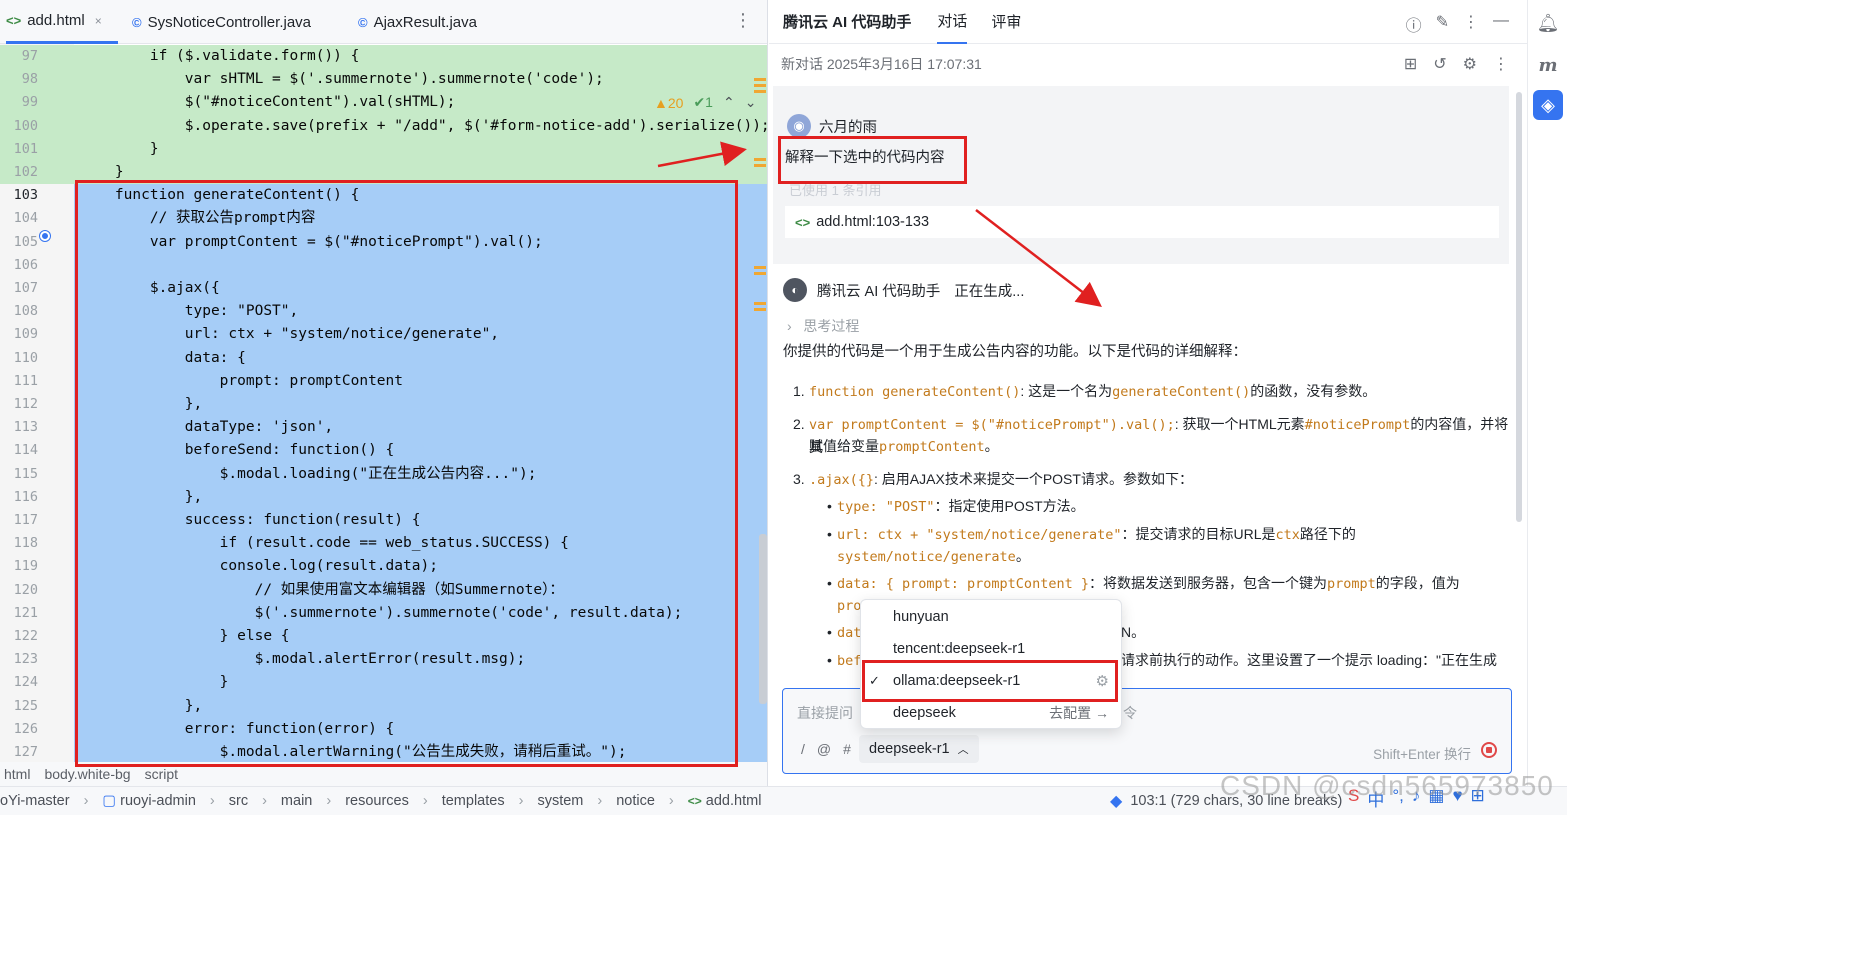 This screenshot has height=966, width=1861. What do you see at coordinates (799, 126) in the screenshot?
I see `avatar: ◉` at bounding box center [799, 126].